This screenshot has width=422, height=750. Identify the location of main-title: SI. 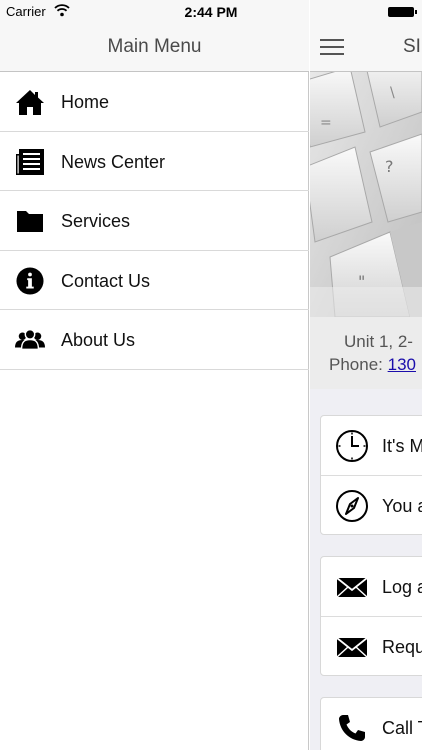
(412, 46).